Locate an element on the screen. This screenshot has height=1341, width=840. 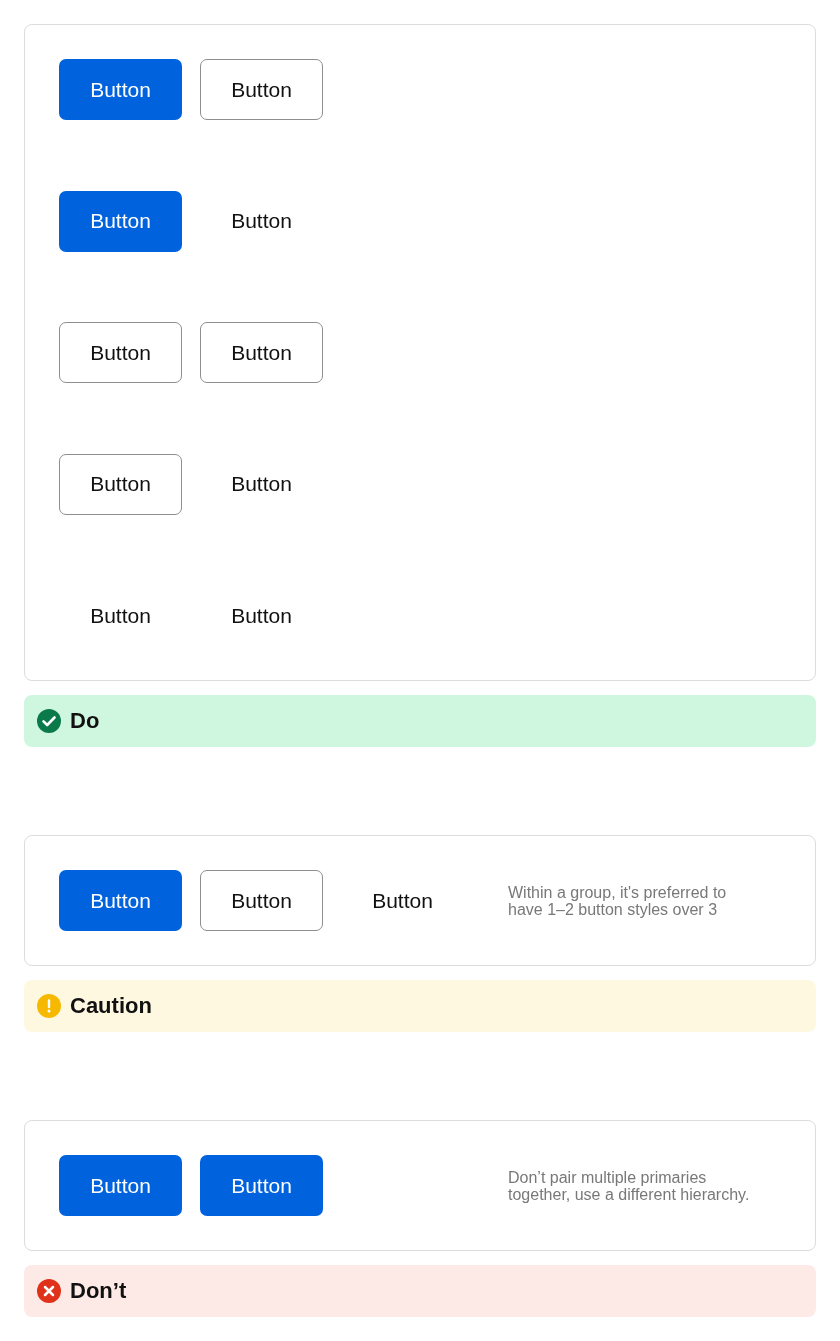
guideline-note: Within a group, it's preferred to have 1–2 button styles over 3 is located at coordinates (618, 900).